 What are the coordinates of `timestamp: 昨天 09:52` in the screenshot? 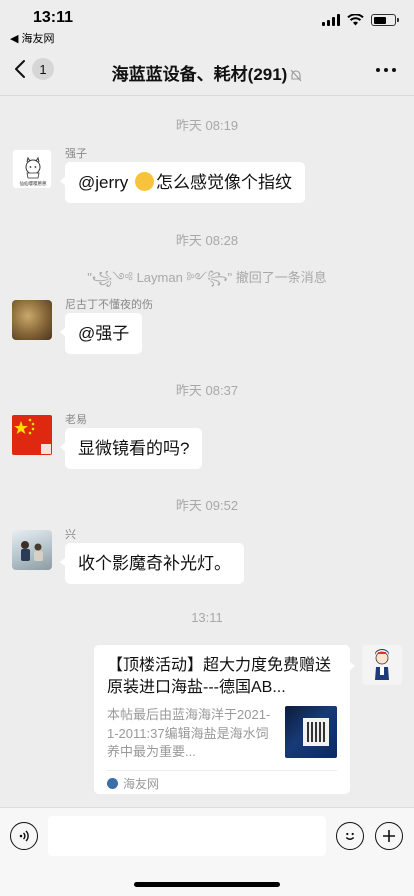 It's located at (207, 505).